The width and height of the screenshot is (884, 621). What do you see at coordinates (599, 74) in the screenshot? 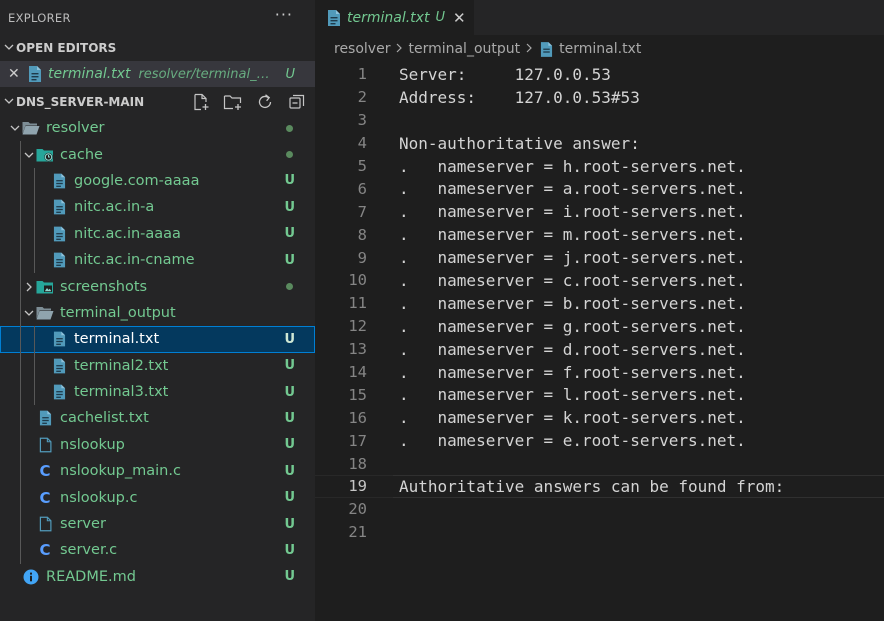
I see `code-line: 1 Server: 127.0.0.53` at bounding box center [599, 74].